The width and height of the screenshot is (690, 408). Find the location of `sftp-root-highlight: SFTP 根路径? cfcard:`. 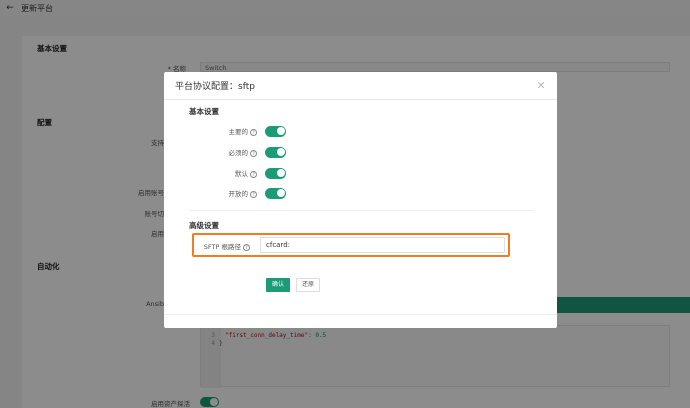

sftp-root-highlight: SFTP 根路径? cfcard: is located at coordinates (351, 245).